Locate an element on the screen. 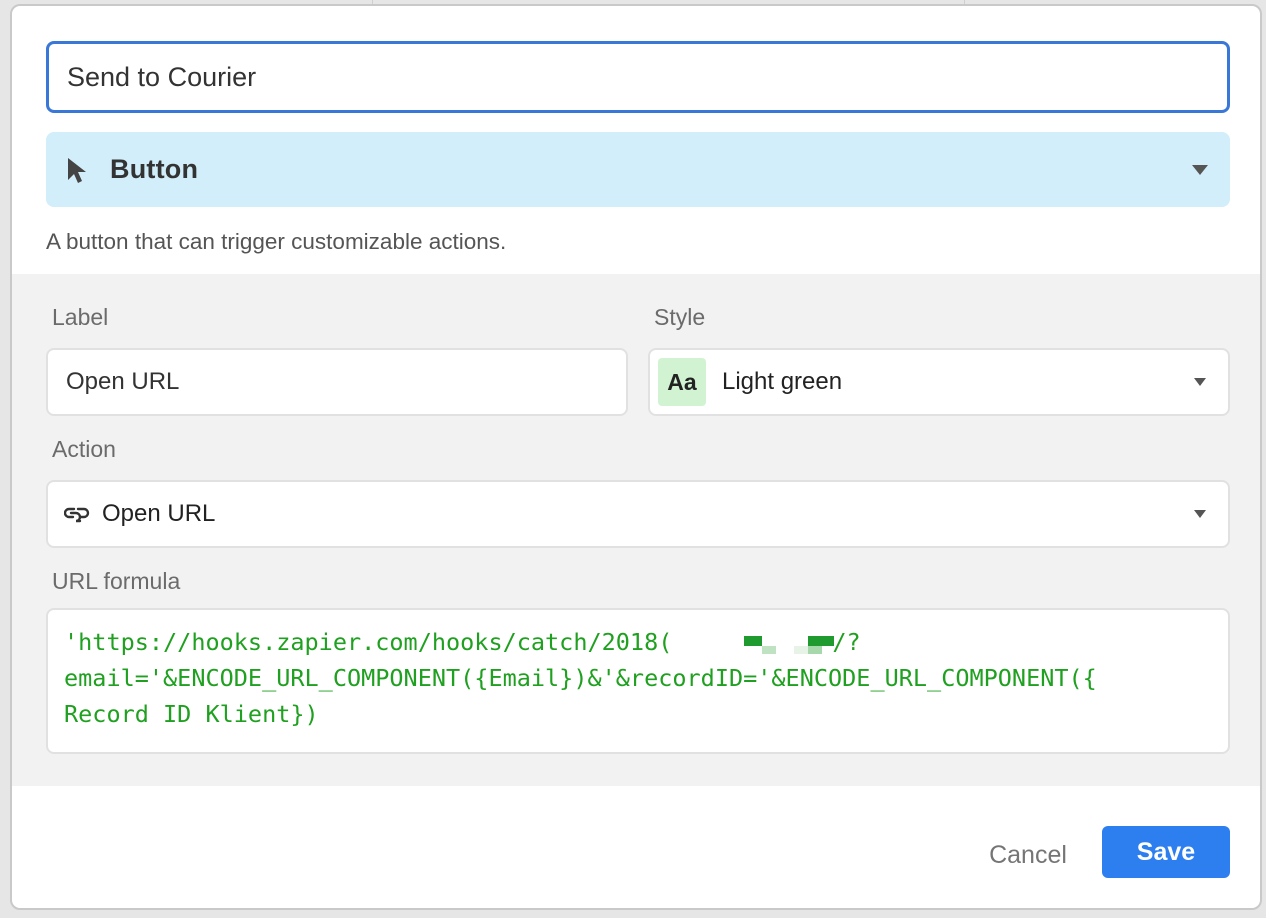 The image size is (1266, 918). cursor-arrow-icon is located at coordinates (77, 170).